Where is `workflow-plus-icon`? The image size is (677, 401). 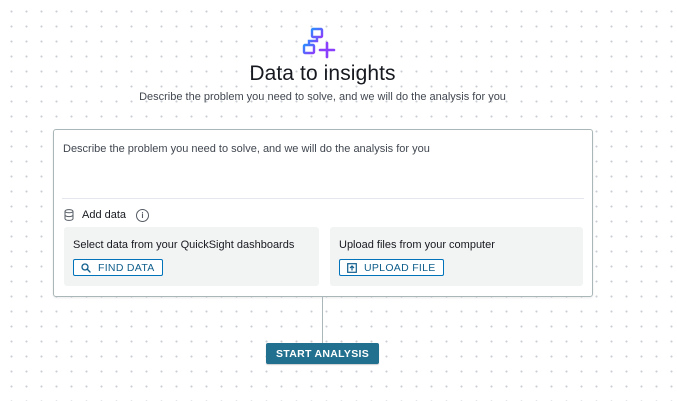
workflow-plus-icon is located at coordinates (319, 43).